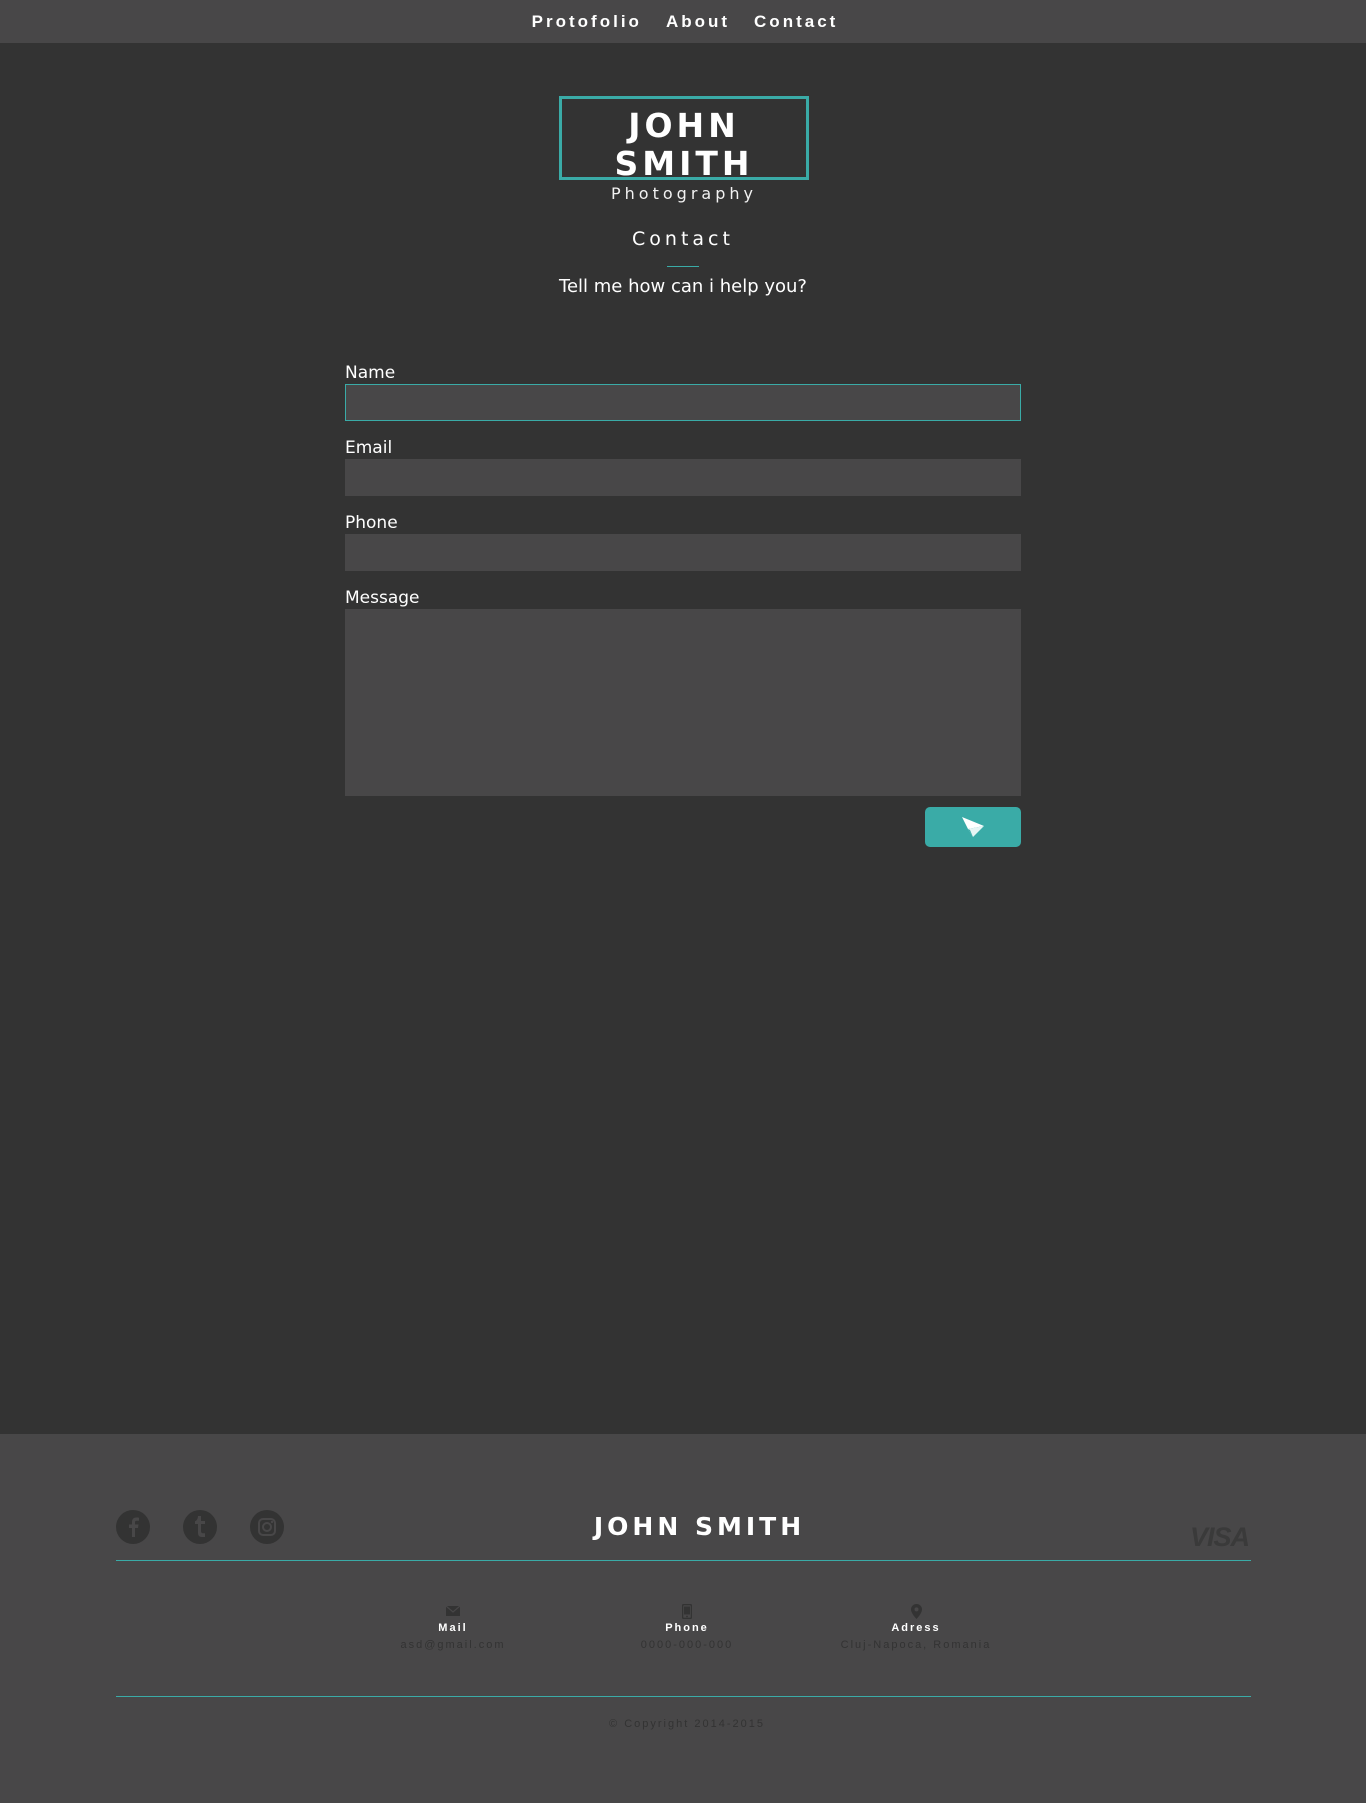 The width and height of the screenshot is (1366, 1803). I want to click on footer-divider-bottom, so click(683, 1696).